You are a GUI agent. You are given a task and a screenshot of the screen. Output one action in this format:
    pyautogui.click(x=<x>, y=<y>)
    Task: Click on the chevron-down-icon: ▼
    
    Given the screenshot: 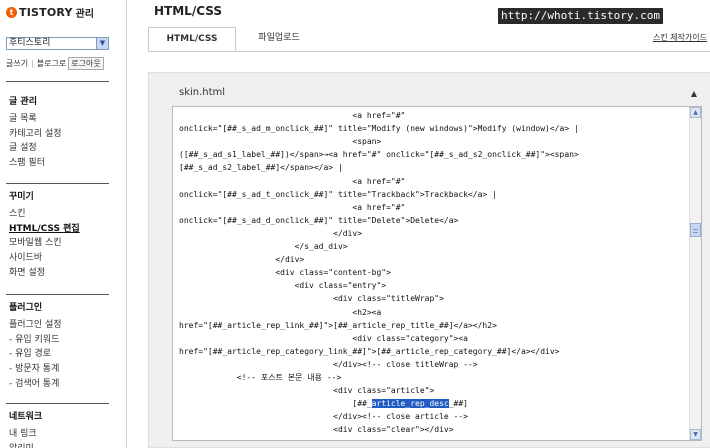 What is the action you would take?
    pyautogui.click(x=102, y=43)
    